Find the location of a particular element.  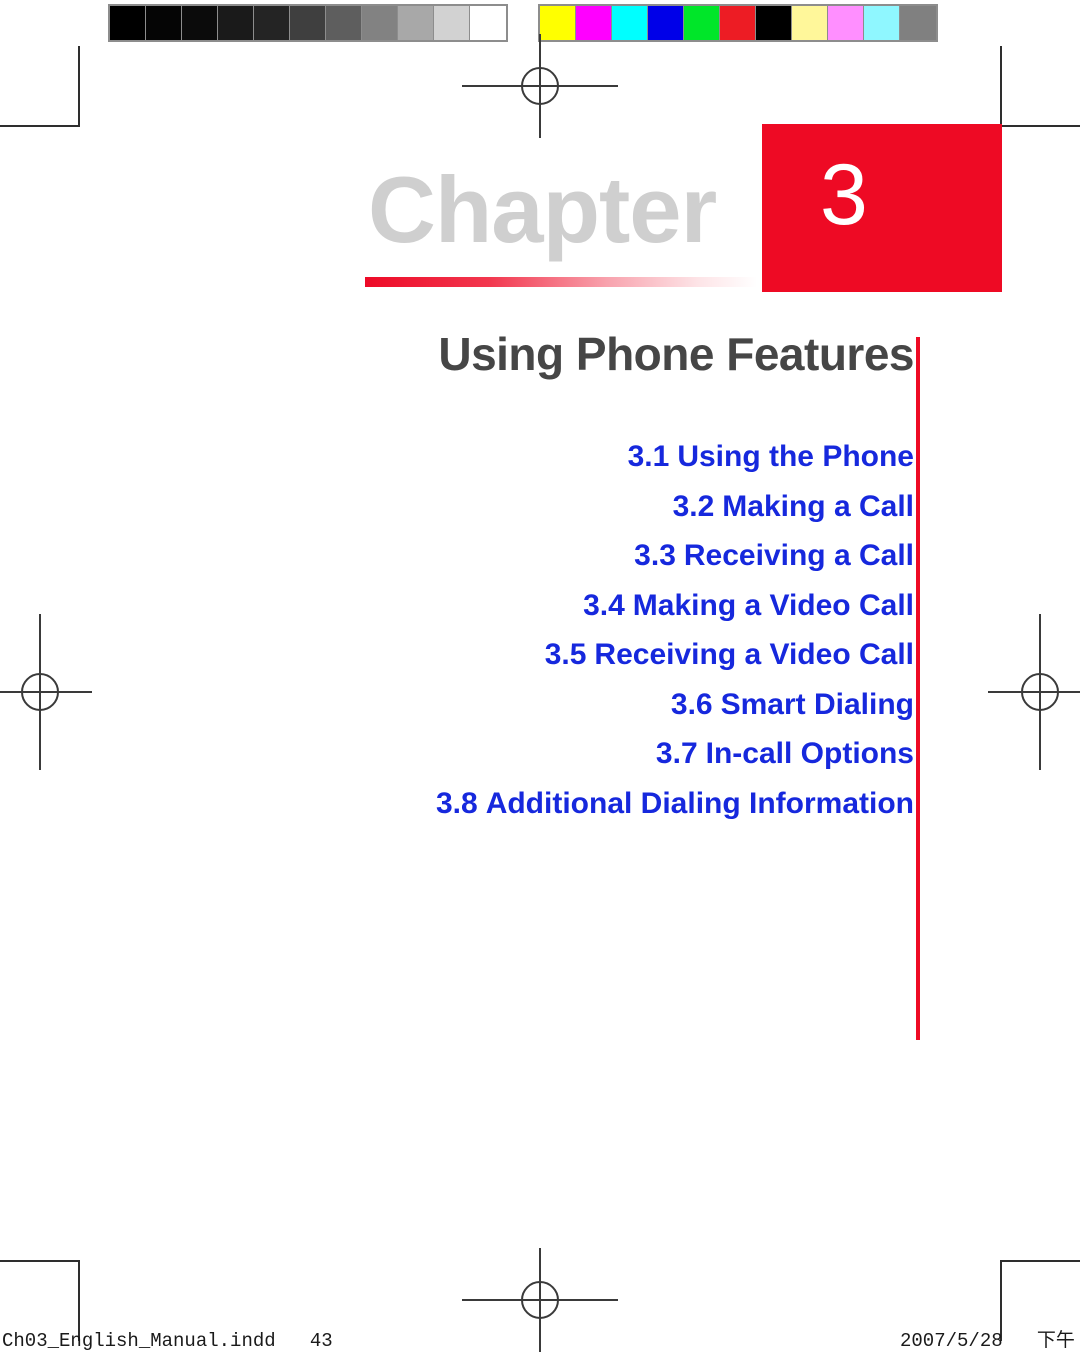

footer-timestamp: 2007/5/28 下午 06:16: is located at coordinates (987, 1341).